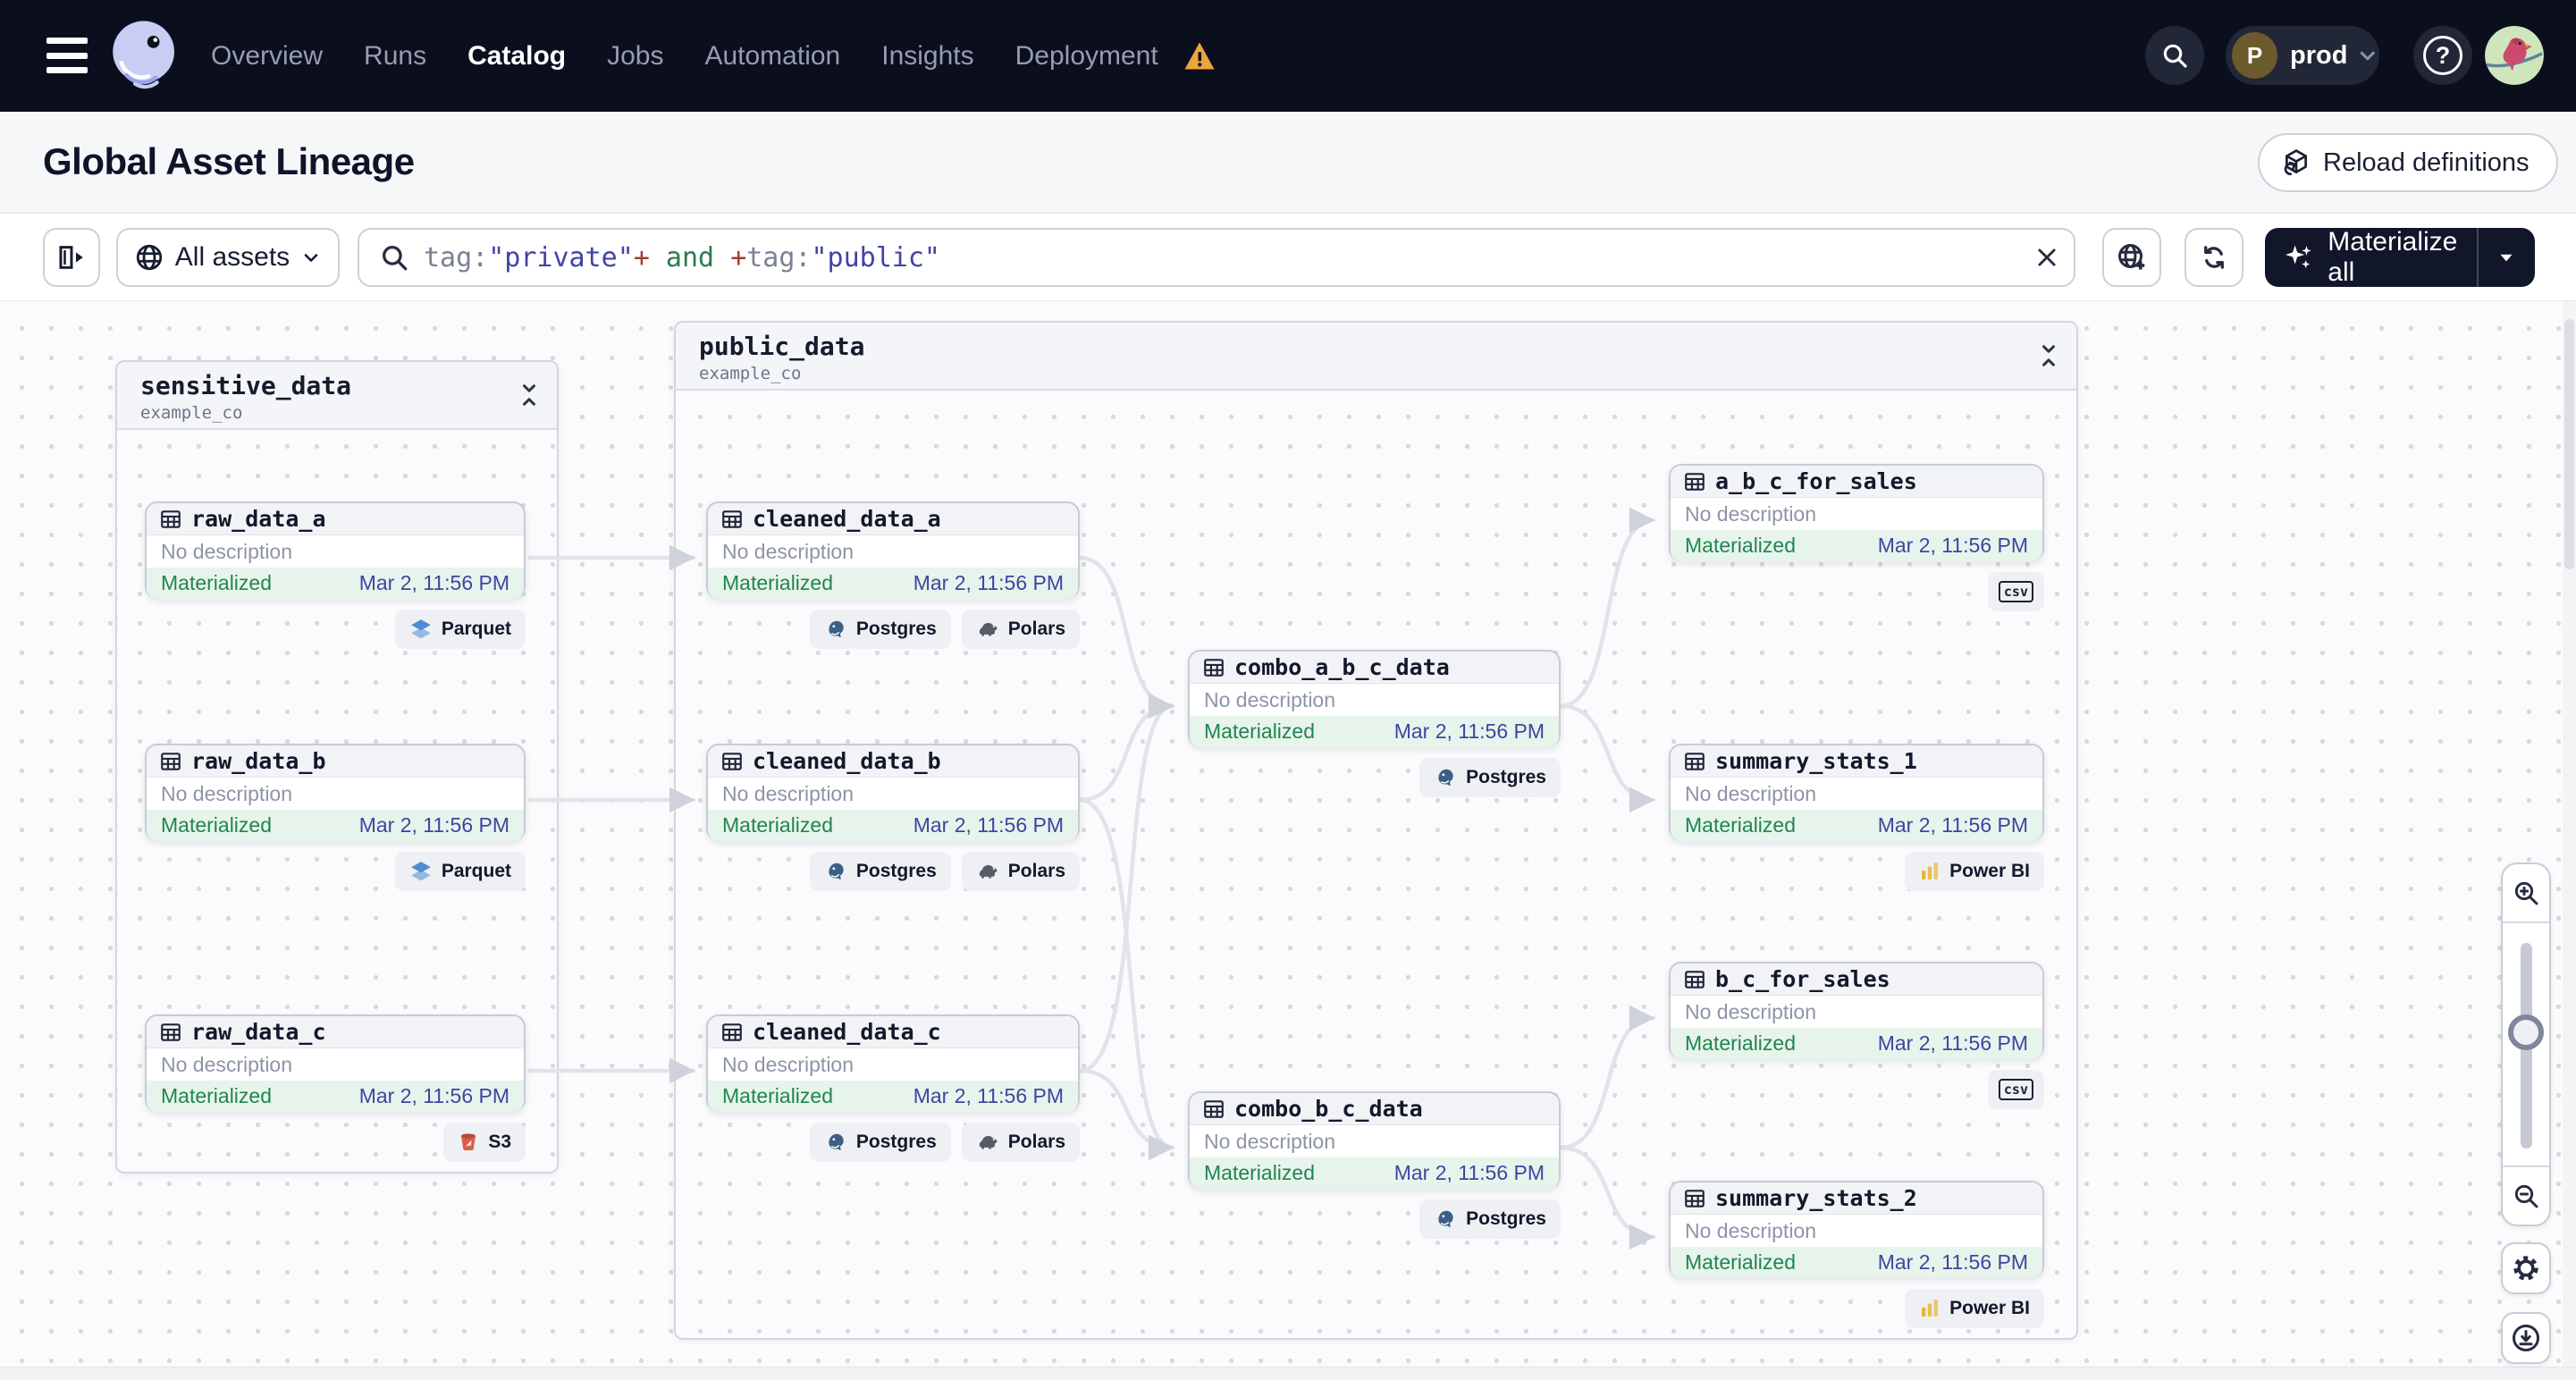 The width and height of the screenshot is (2576, 1380). What do you see at coordinates (460, 871) in the screenshot?
I see `kind-badge-parquet: Parquet` at bounding box center [460, 871].